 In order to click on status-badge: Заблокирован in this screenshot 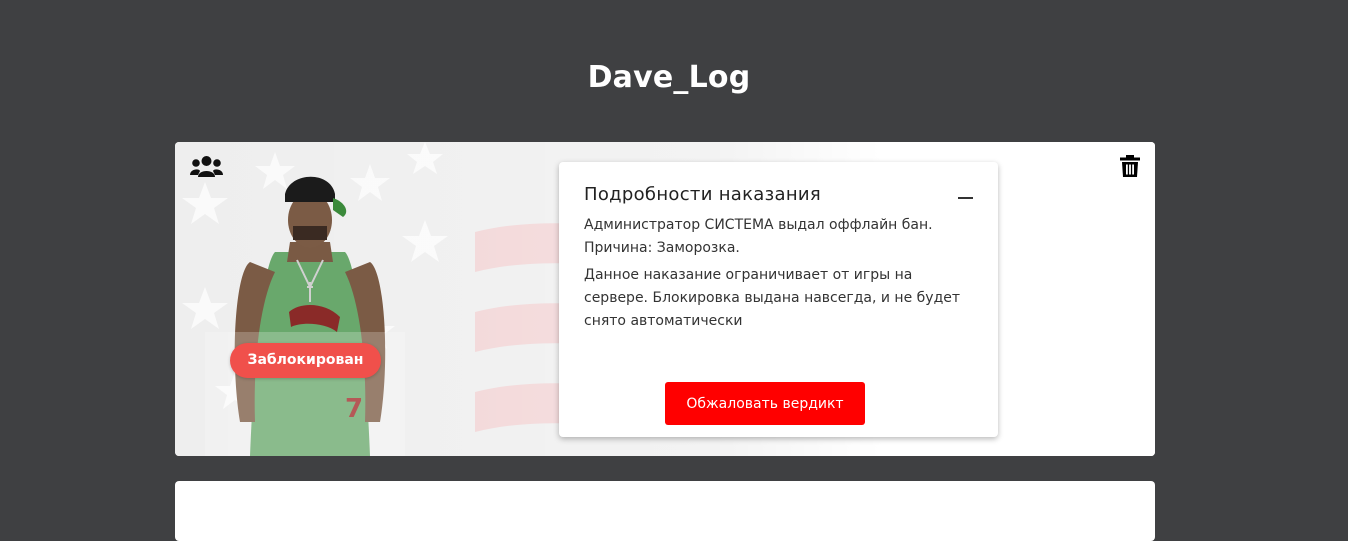, I will do `click(305, 360)`.